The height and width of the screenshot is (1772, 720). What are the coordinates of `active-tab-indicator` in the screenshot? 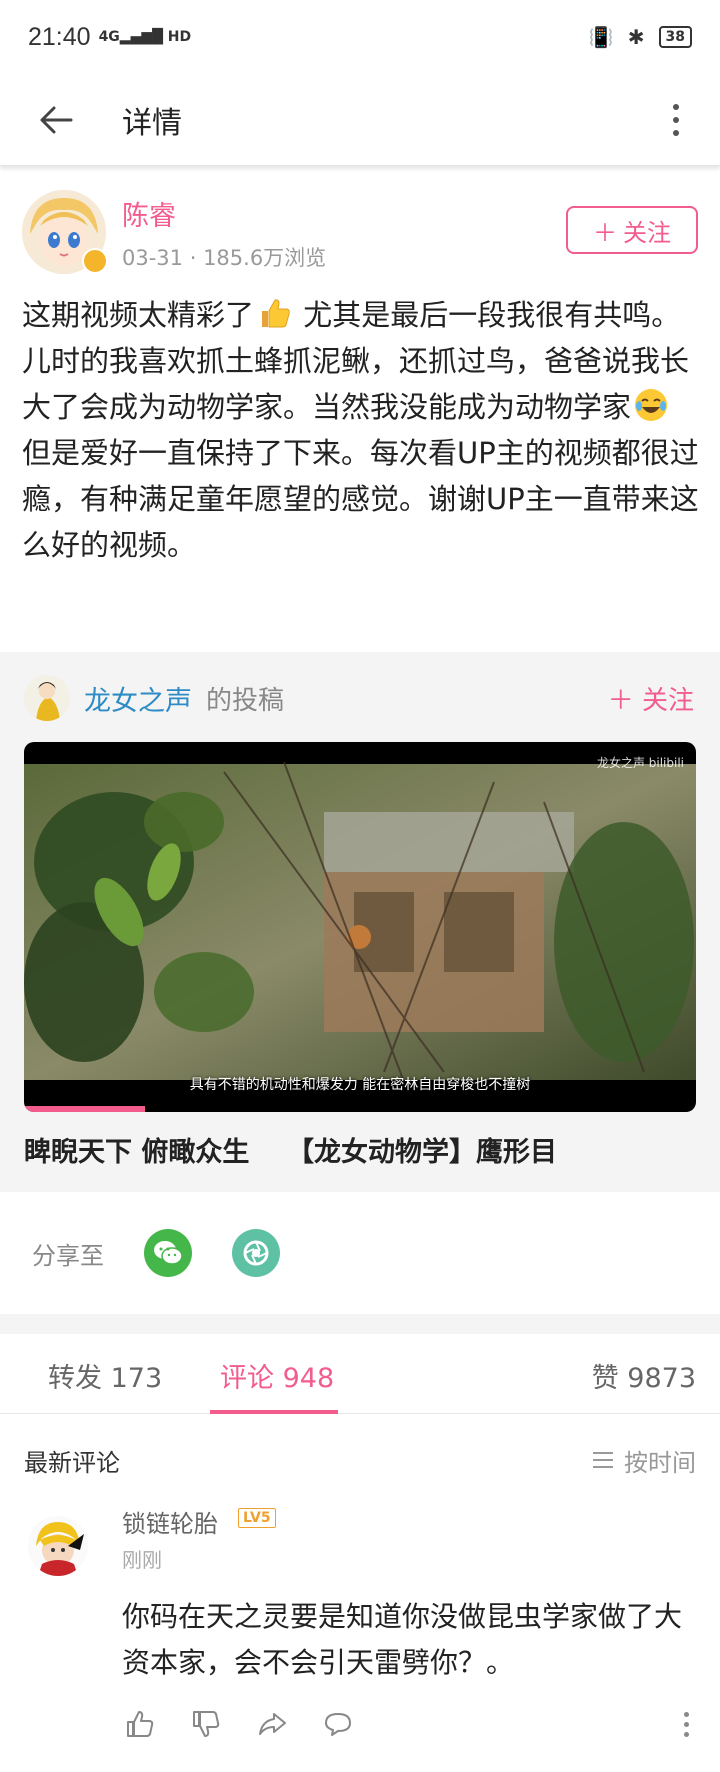 It's located at (274, 1412).